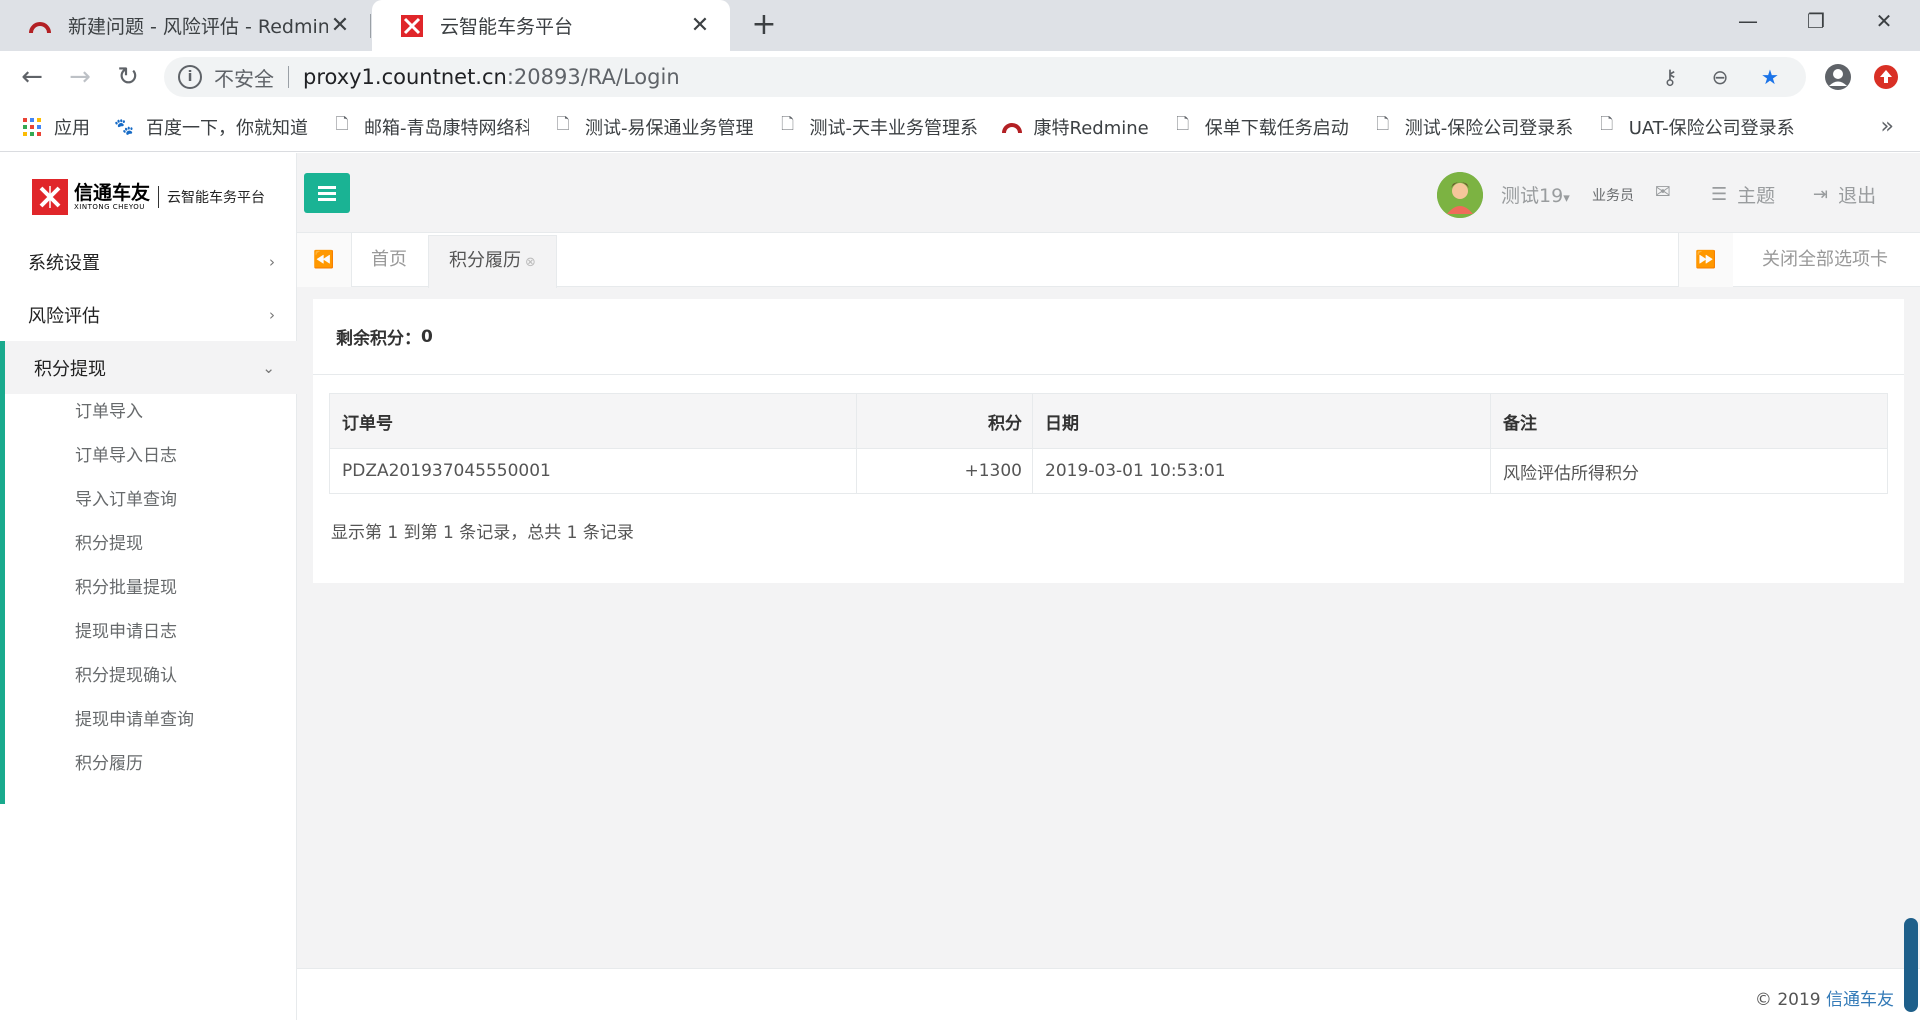 The height and width of the screenshot is (1020, 1920). What do you see at coordinates (64, 263) in the screenshot?
I see `sidebar-item-label: 系统设置` at bounding box center [64, 263].